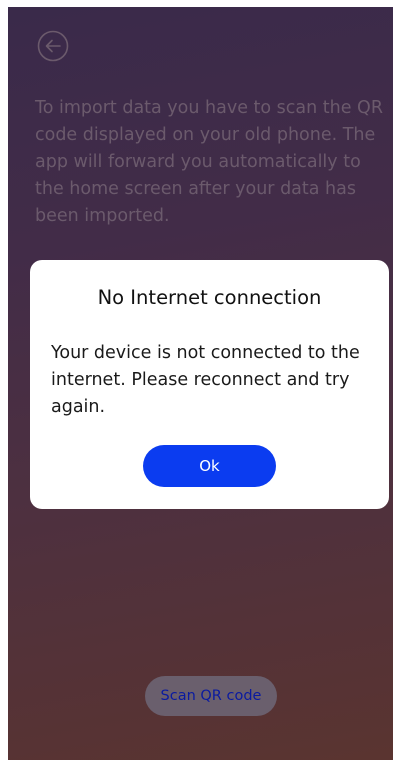  I want to click on ok-button: Ok, so click(209, 466).